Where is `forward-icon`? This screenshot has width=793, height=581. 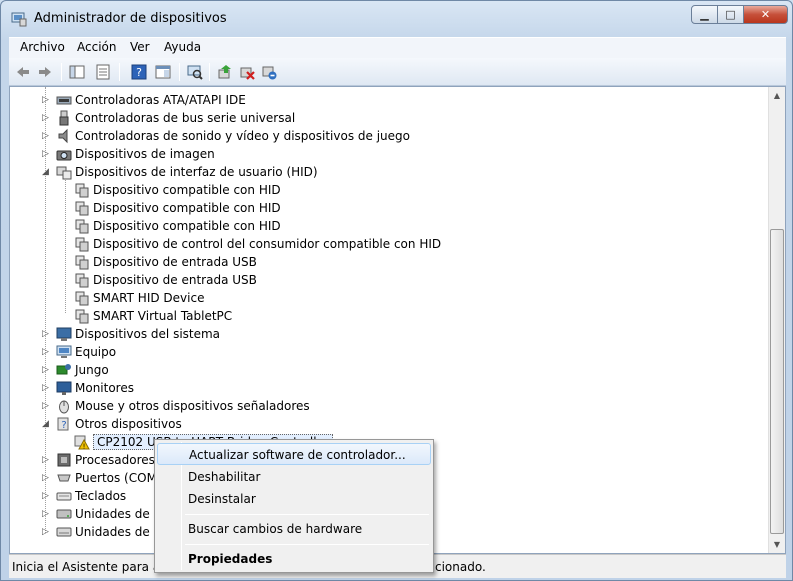
forward-icon is located at coordinates (45, 72).